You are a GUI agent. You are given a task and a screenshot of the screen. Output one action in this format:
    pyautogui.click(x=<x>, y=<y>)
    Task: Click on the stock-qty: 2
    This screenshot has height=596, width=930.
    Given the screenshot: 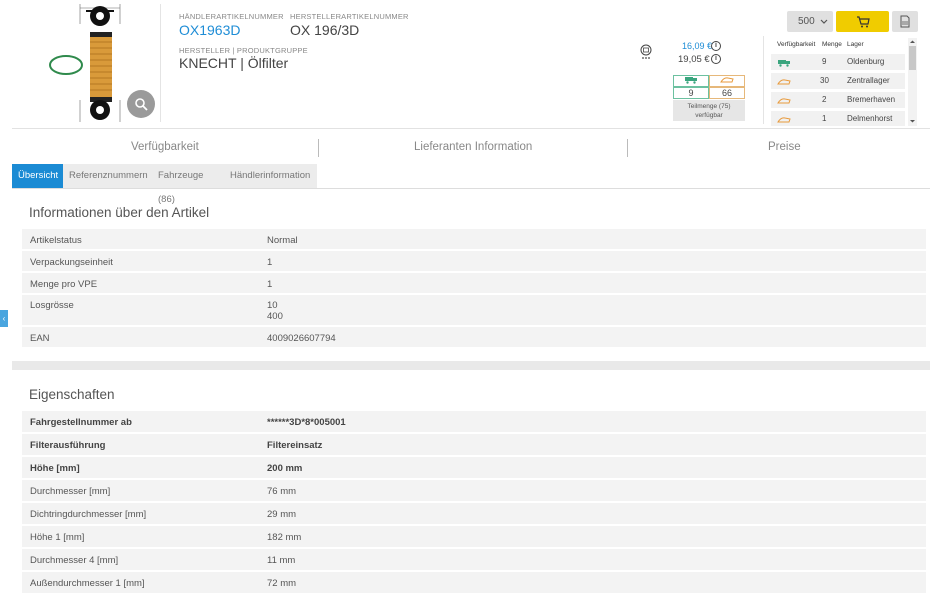 What is the action you would take?
    pyautogui.click(x=824, y=99)
    